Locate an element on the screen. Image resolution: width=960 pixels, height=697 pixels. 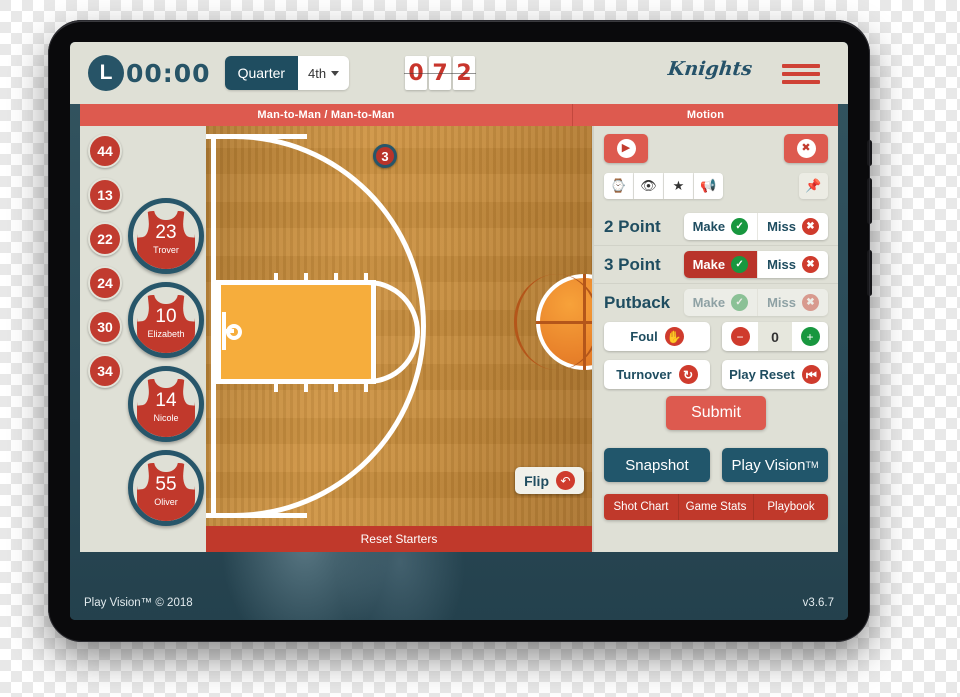
shot-row-2-point: 2 Point Make ✓ Miss ✖ is located at coordinates (716, 226).